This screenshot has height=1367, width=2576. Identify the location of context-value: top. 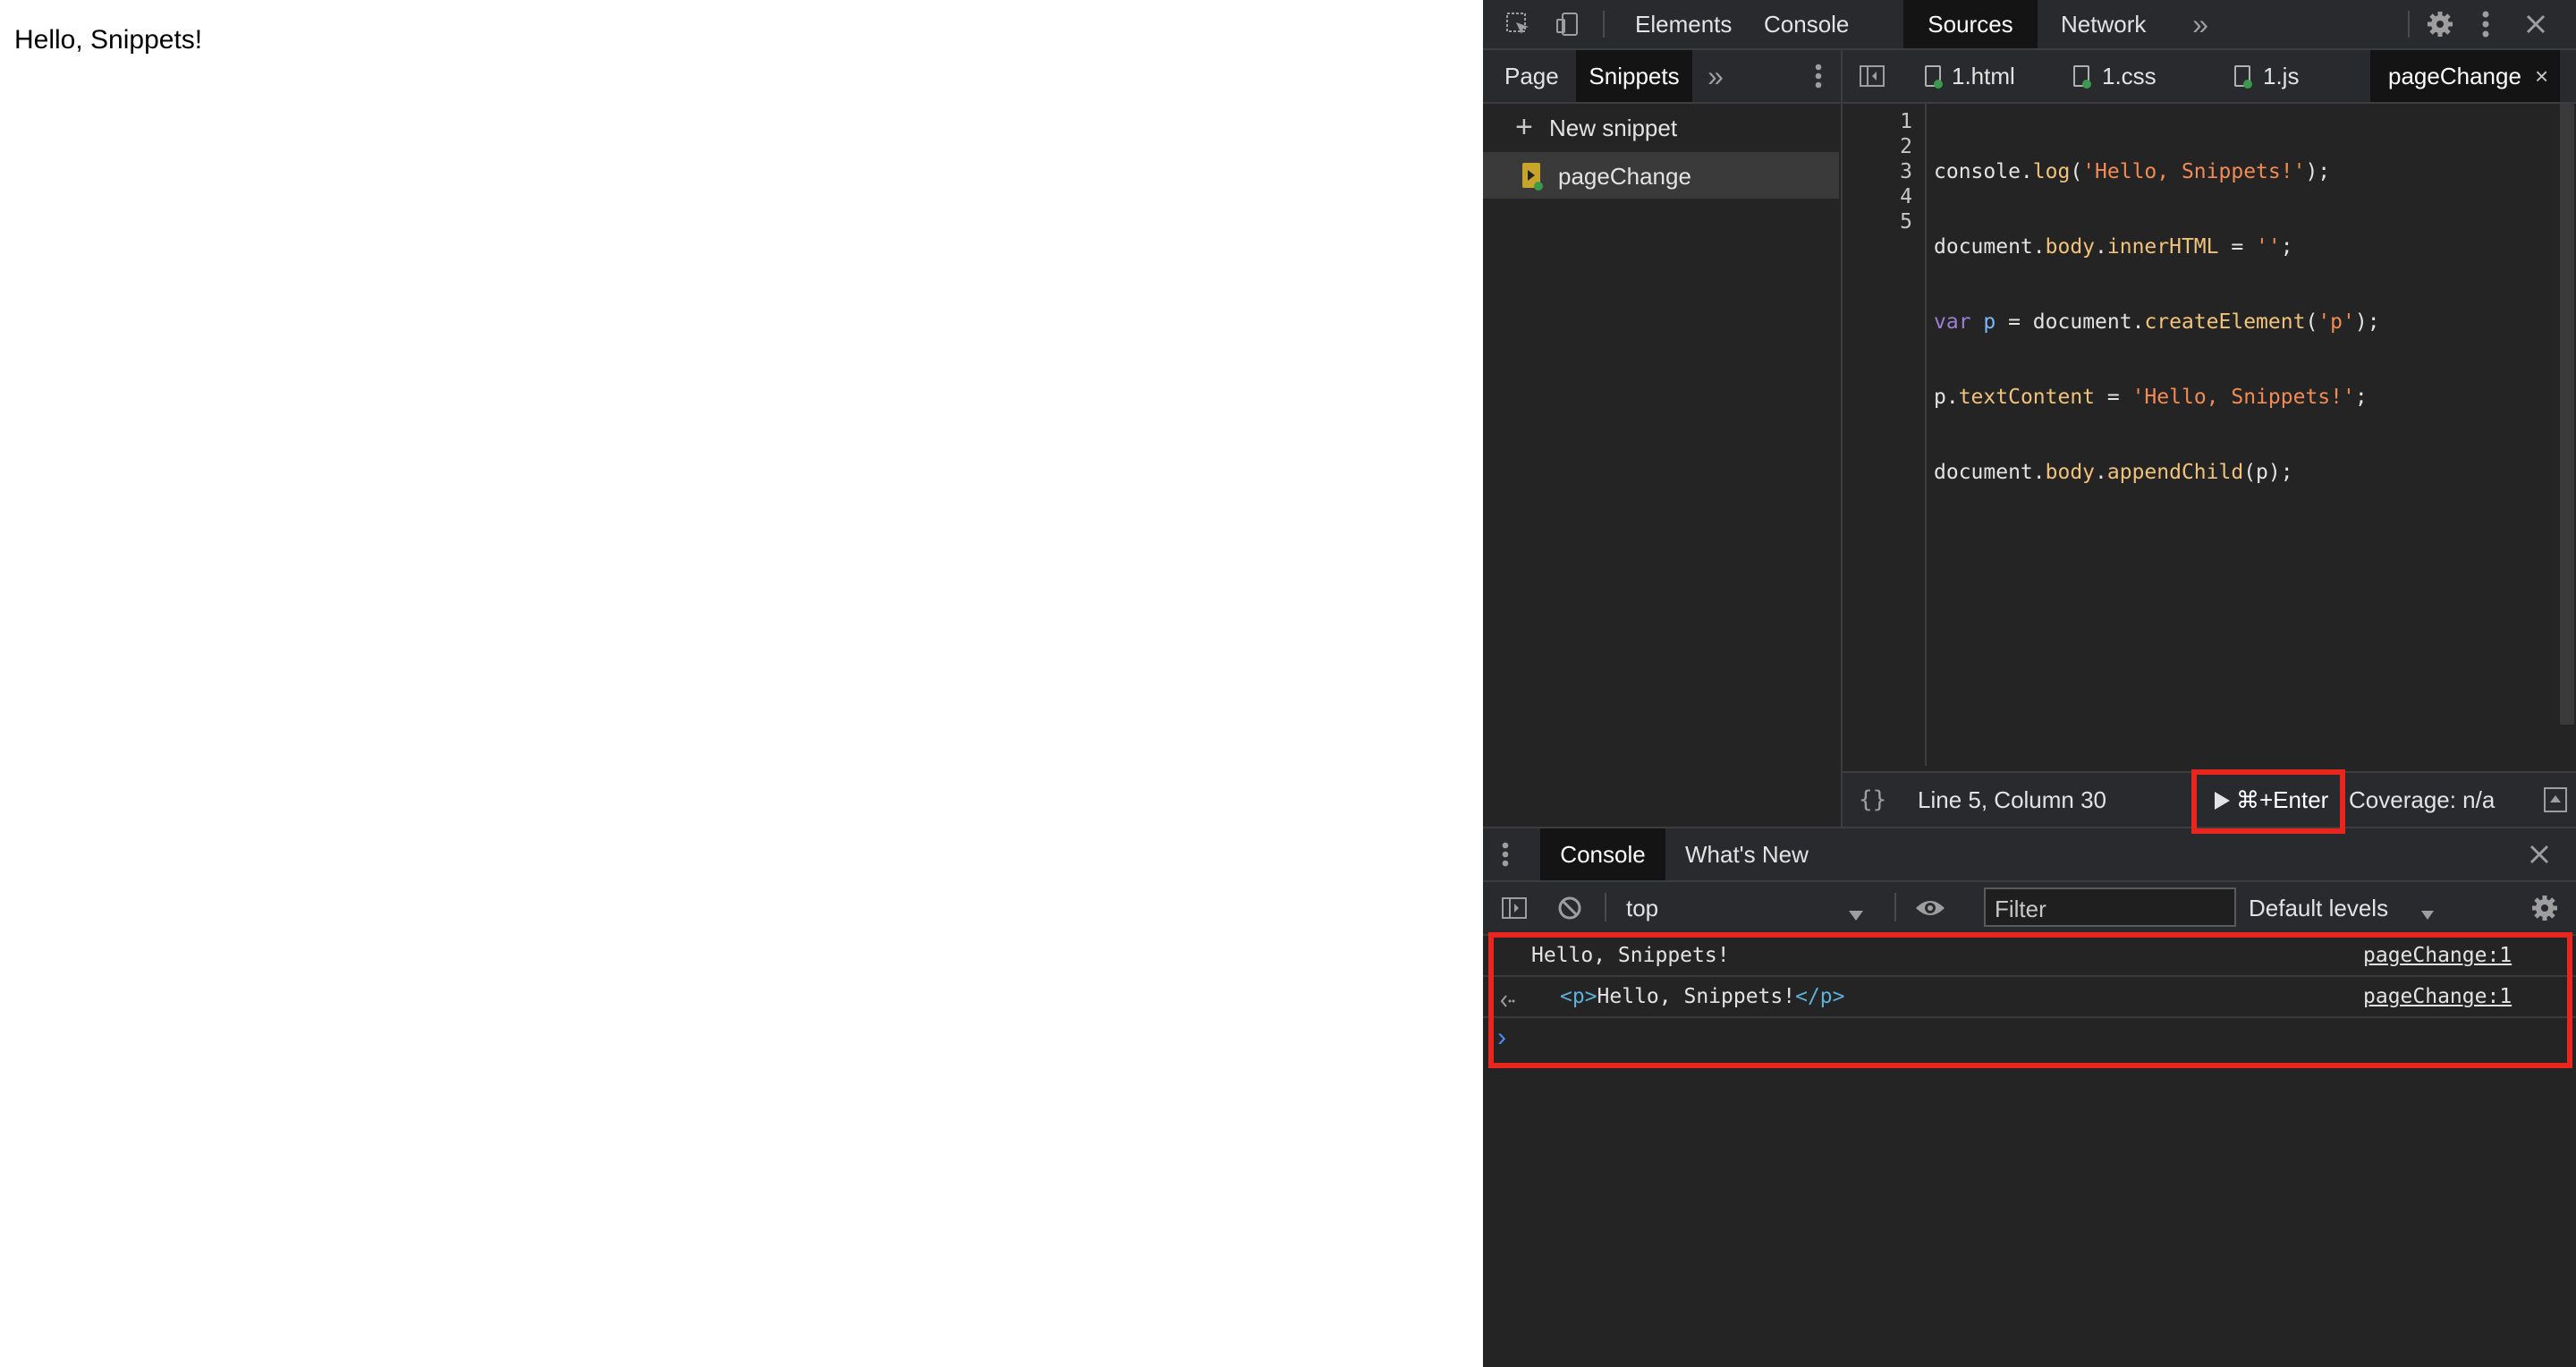
(1642, 908).